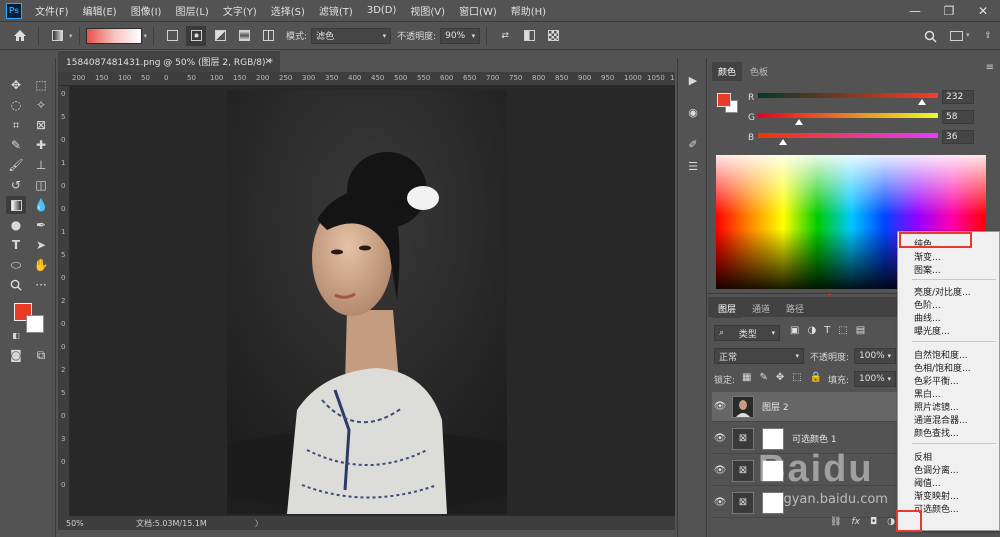 The image size is (1000, 537). I want to click on filter-shape-icon: ⬚, so click(842, 330).